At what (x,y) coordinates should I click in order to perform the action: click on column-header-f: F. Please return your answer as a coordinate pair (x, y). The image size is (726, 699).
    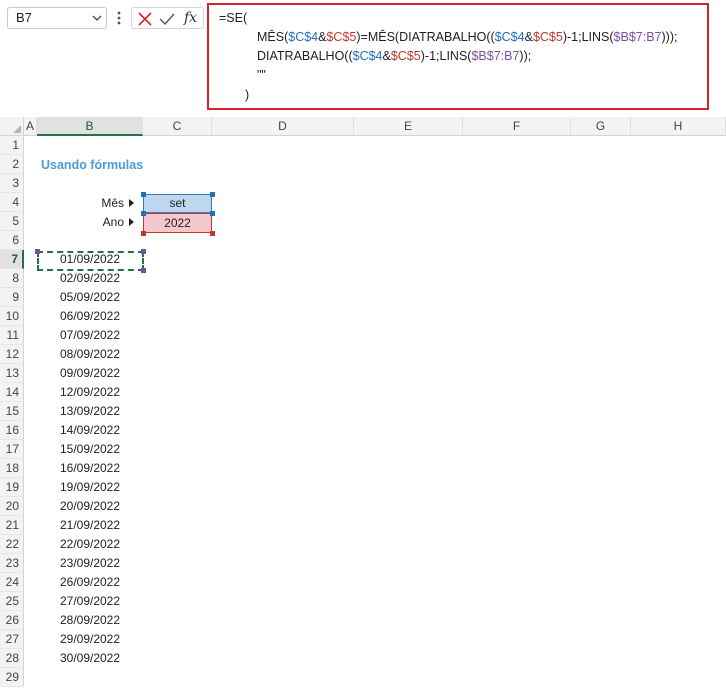
    Looking at the image, I should click on (517, 126).